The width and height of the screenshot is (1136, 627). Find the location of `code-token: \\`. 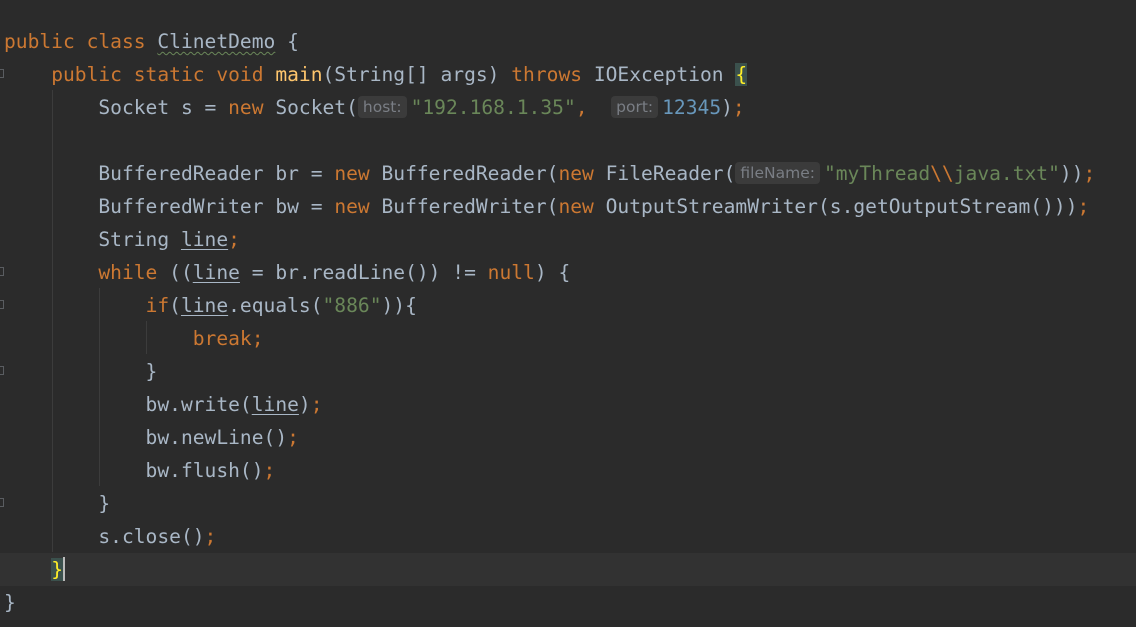

code-token: \\ is located at coordinates (942, 173).